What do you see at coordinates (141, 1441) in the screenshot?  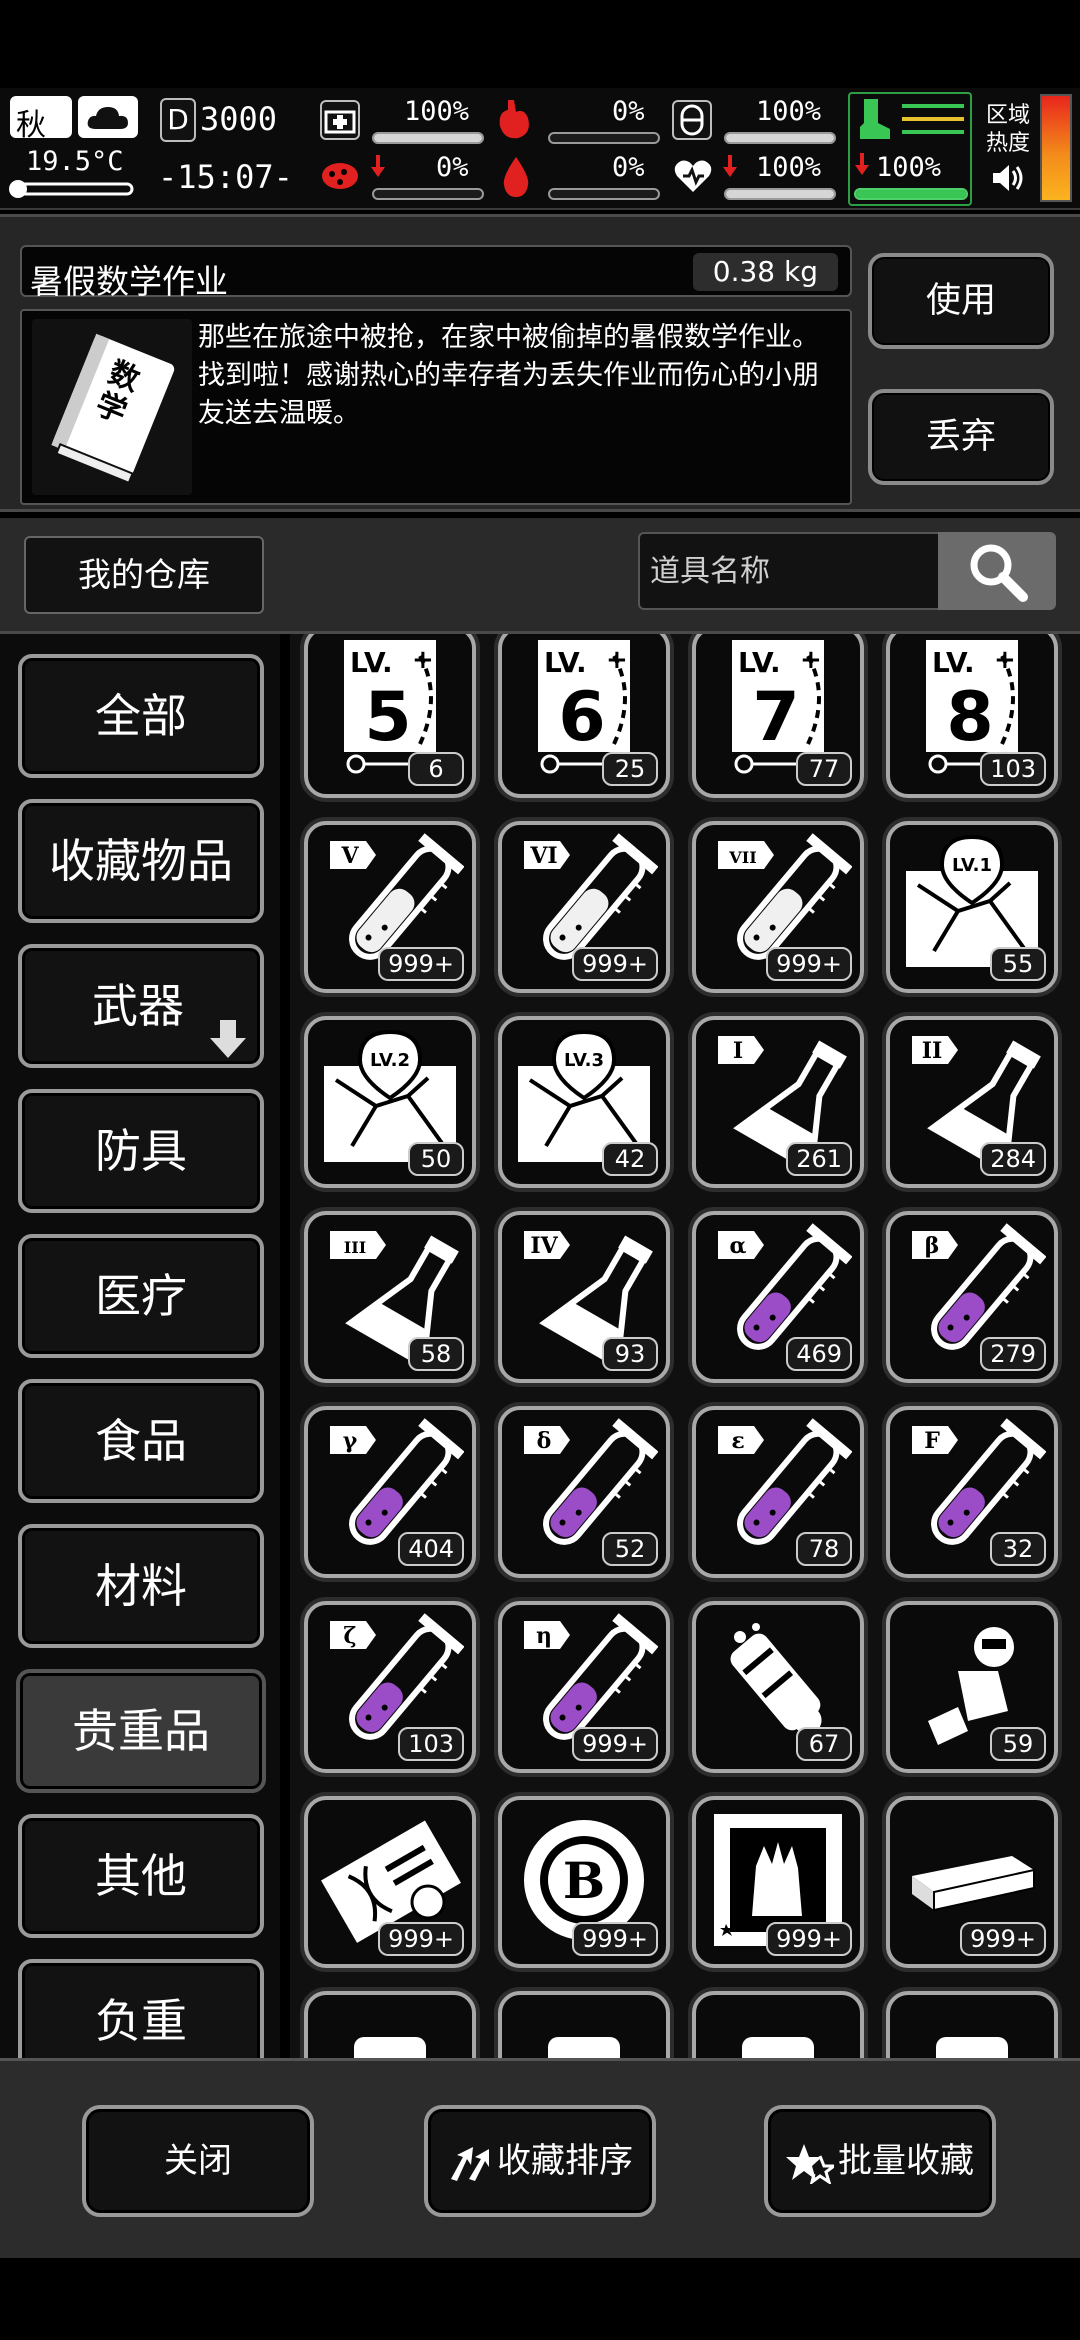 I see `category-button-5: 食品` at bounding box center [141, 1441].